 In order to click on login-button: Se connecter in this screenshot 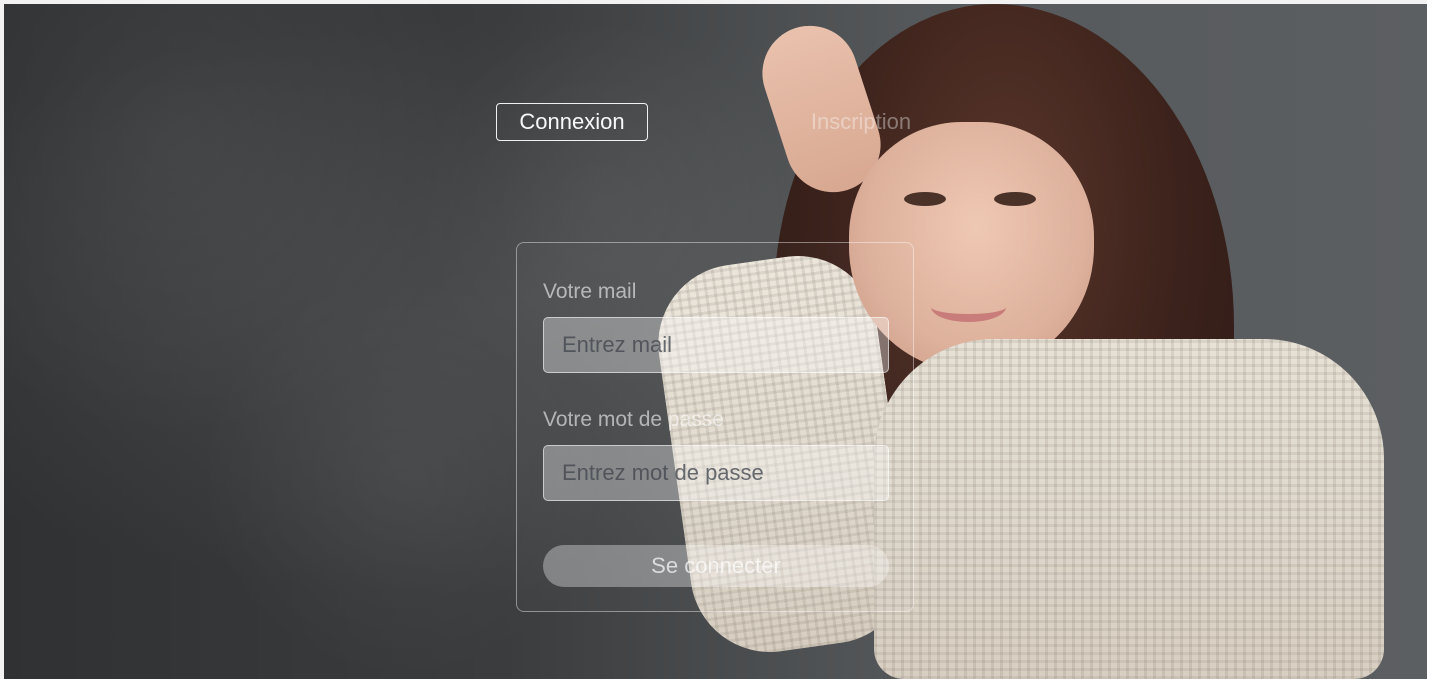, I will do `click(716, 566)`.